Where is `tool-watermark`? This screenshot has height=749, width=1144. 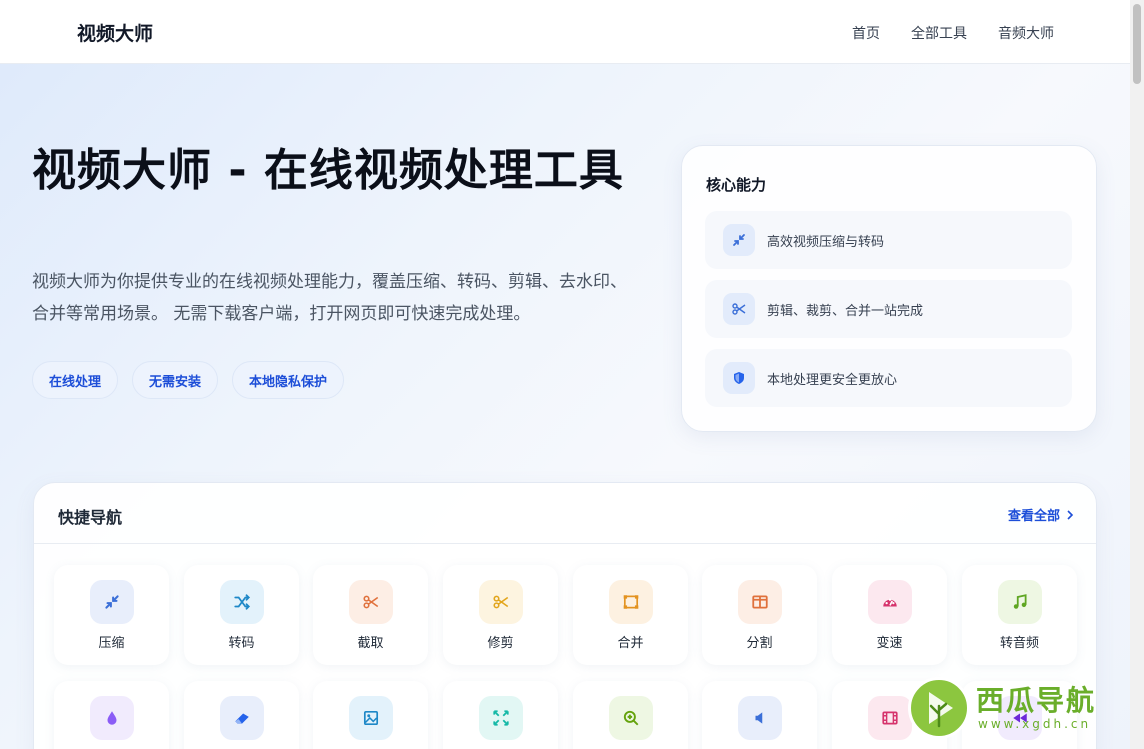 tool-watermark is located at coordinates (111, 715).